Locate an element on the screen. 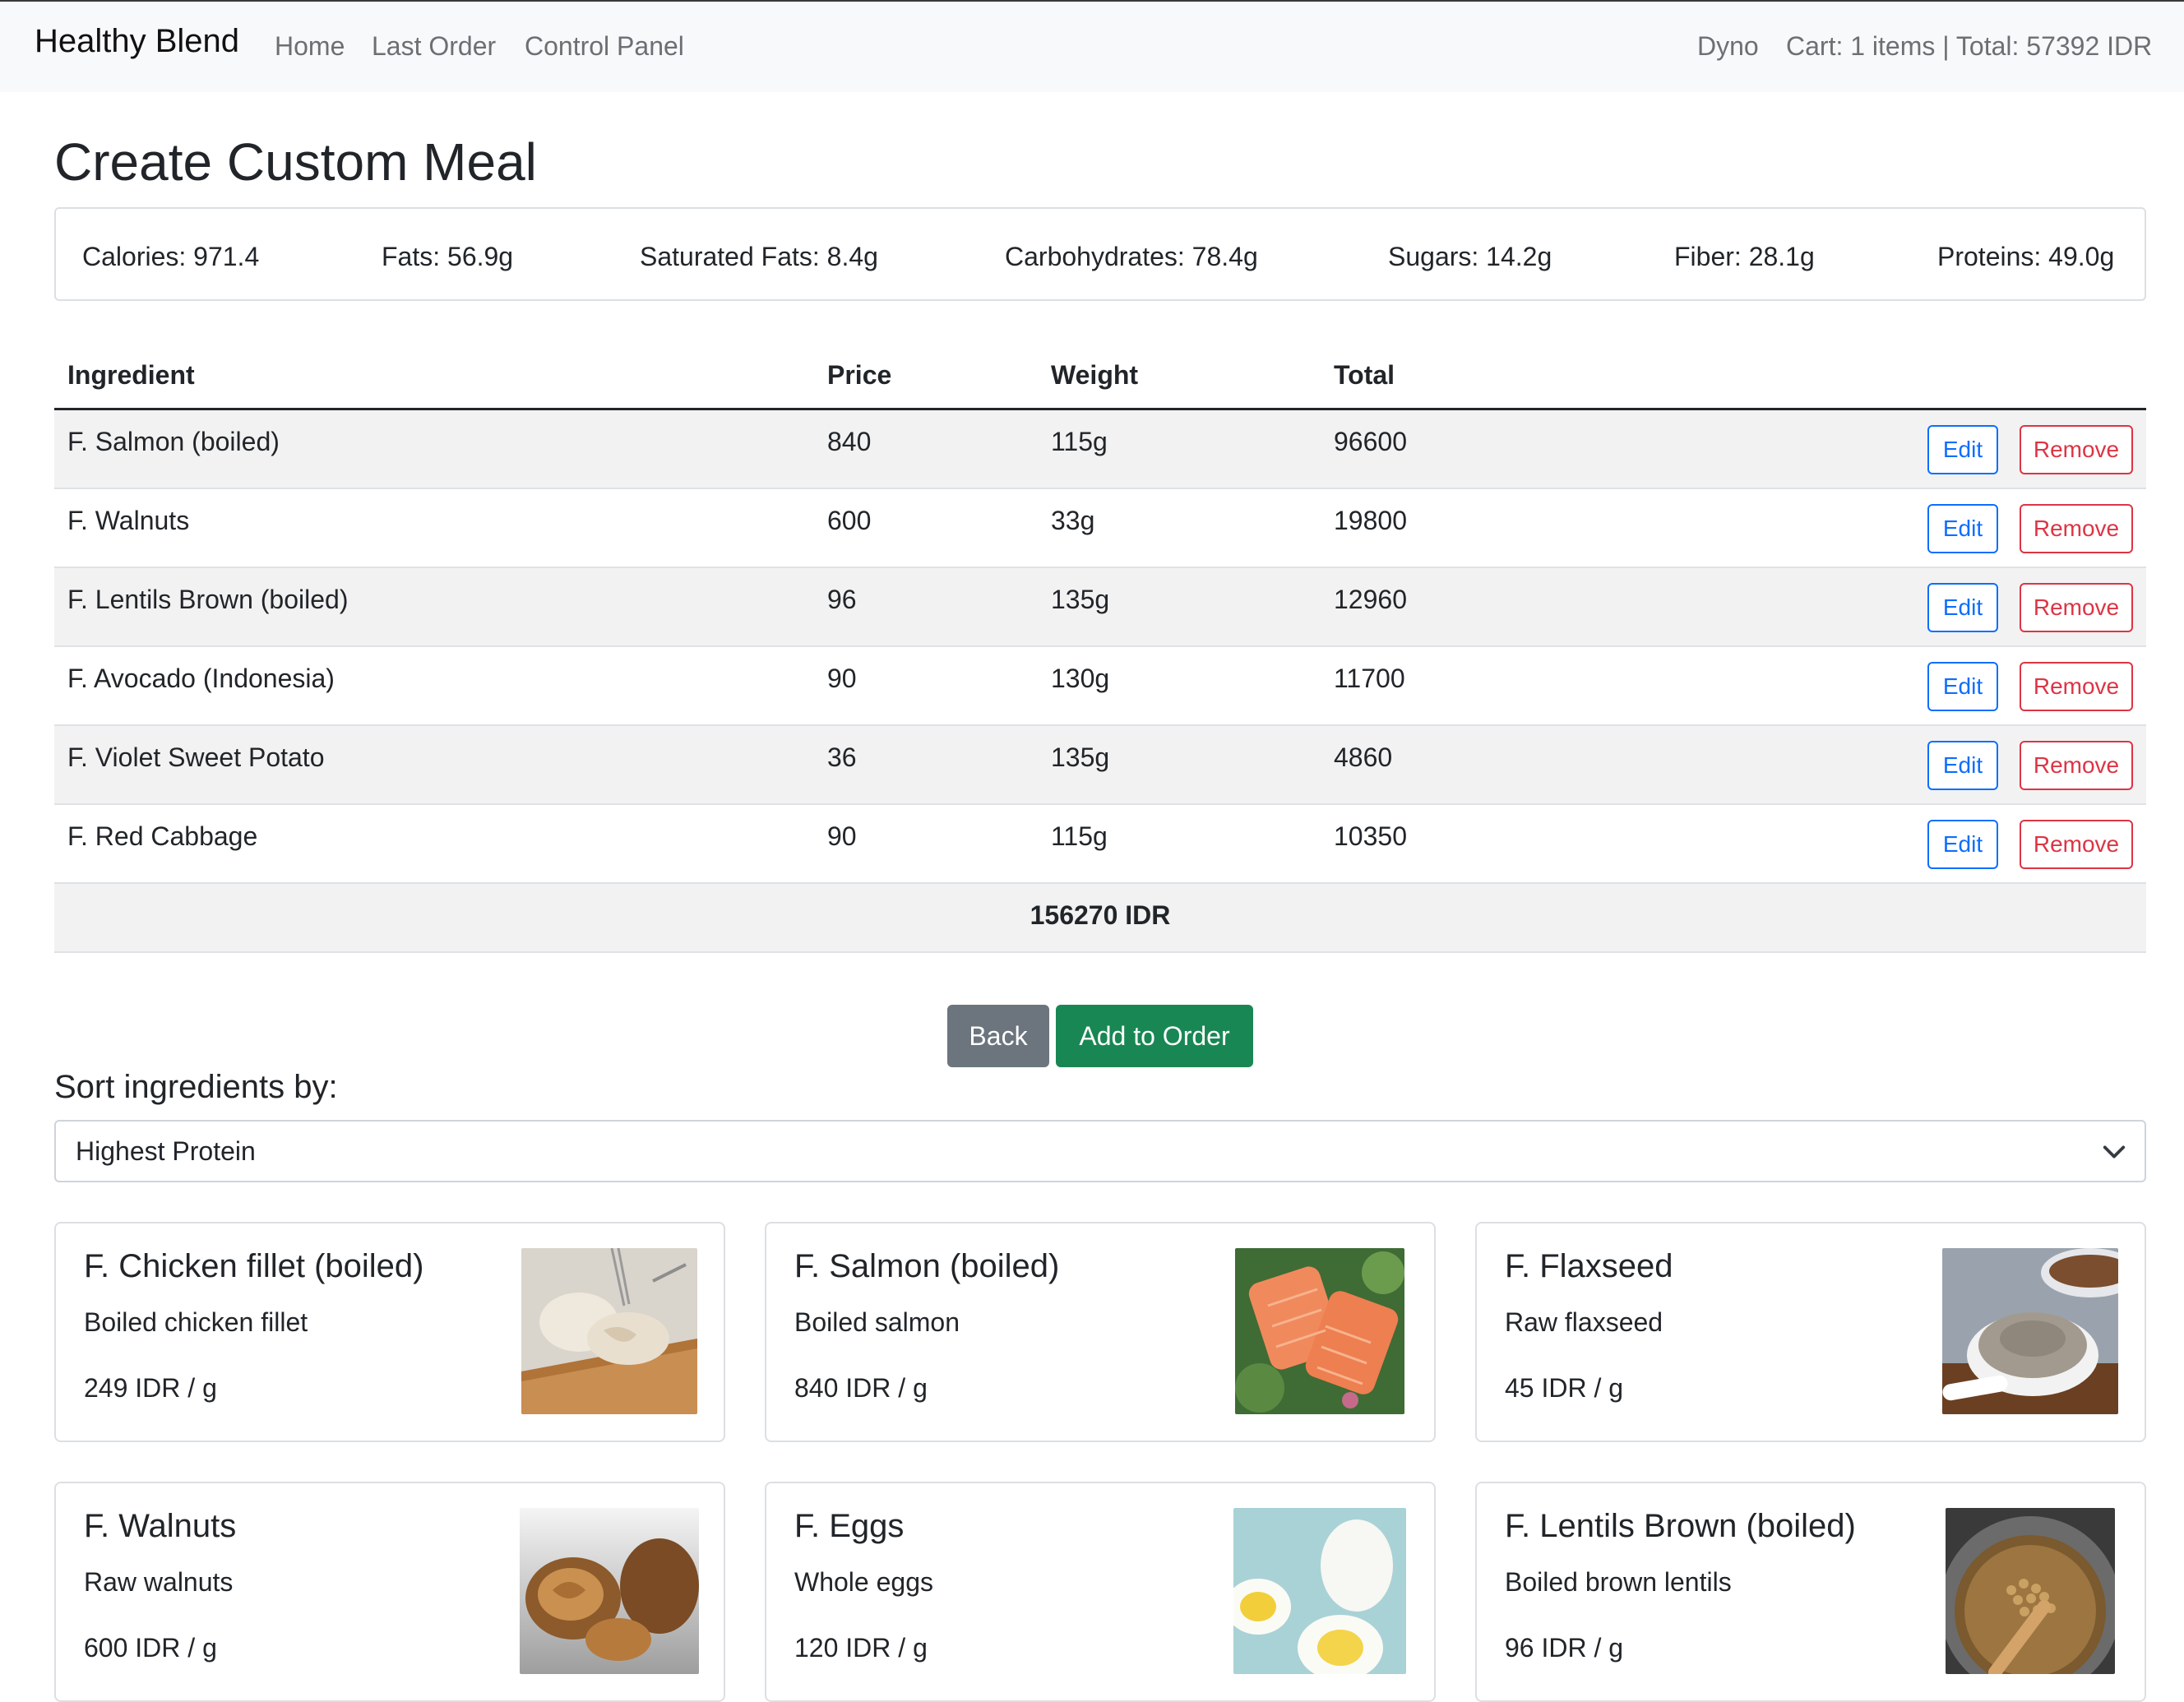 Image resolution: width=2184 pixels, height=1702 pixels. cell-ingredient: F. Walnuts is located at coordinates (128, 520).